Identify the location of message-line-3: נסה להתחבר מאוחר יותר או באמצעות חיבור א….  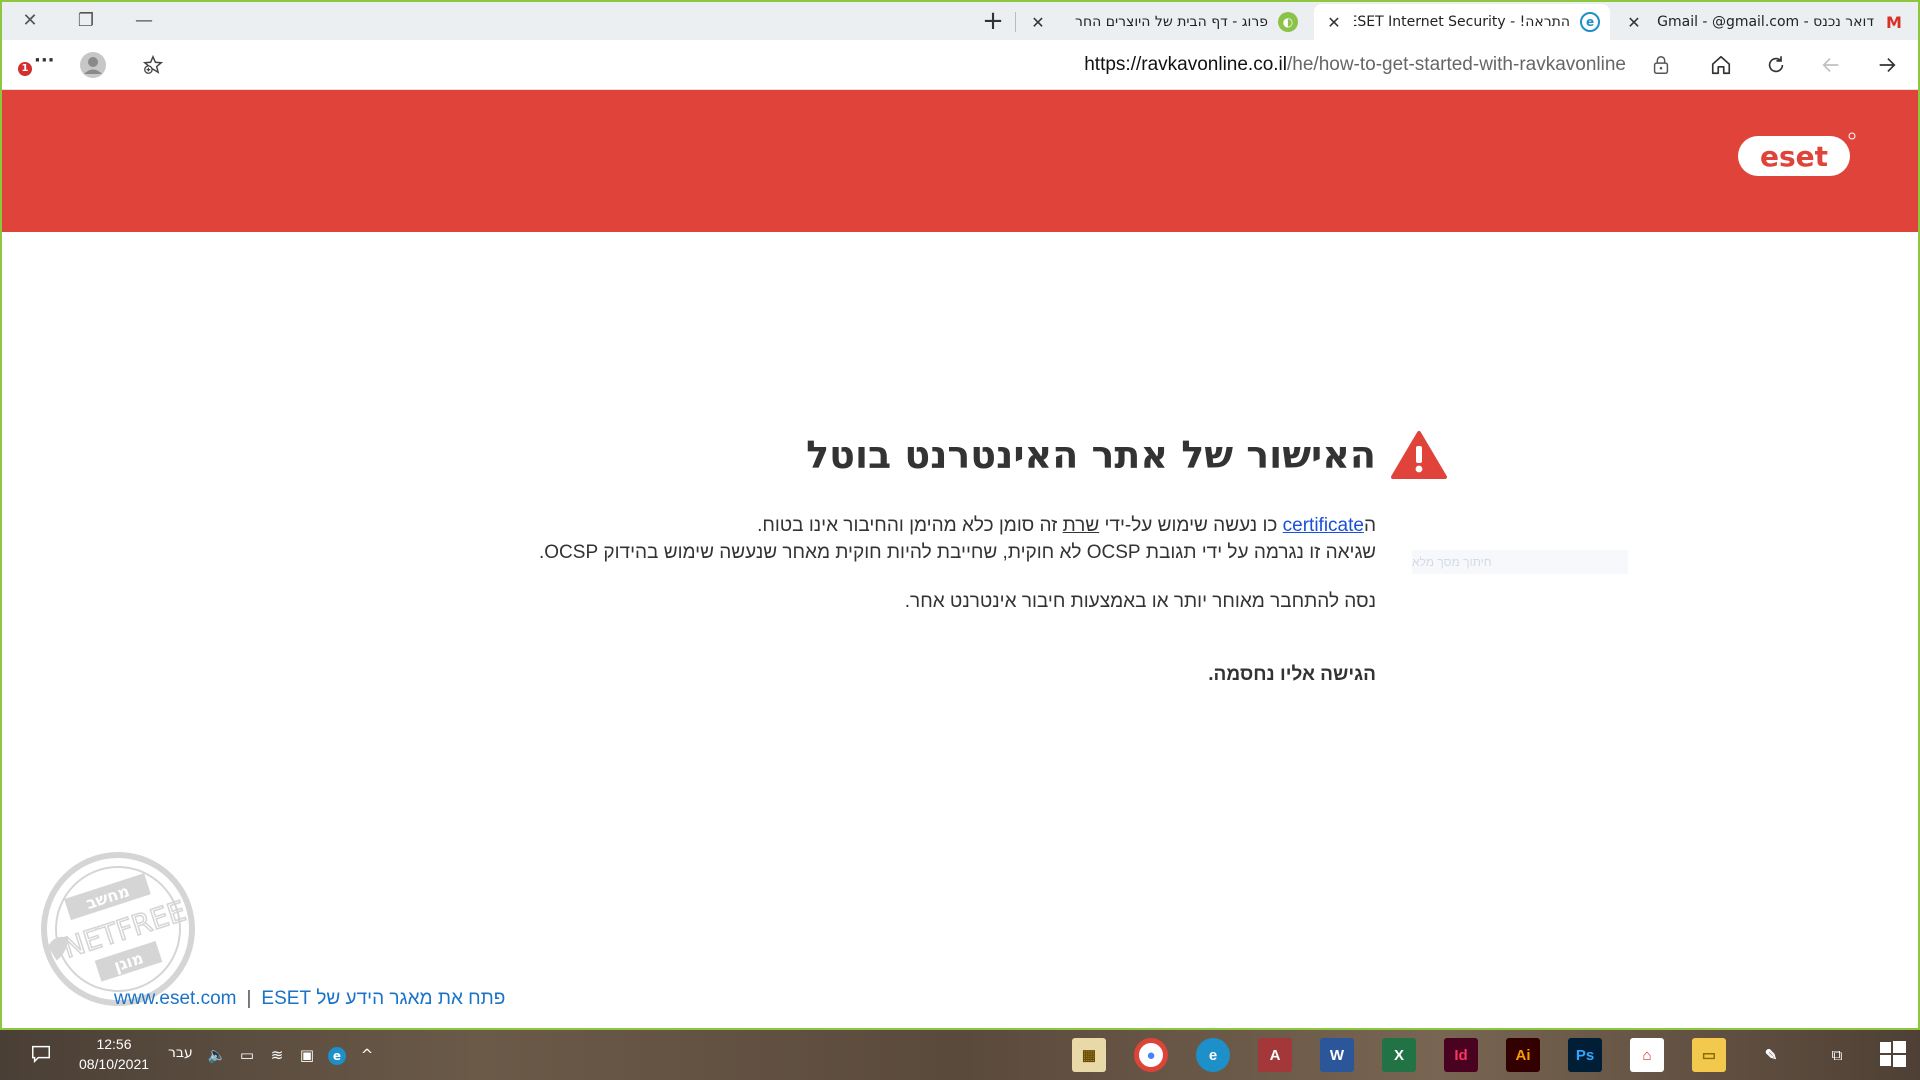
(1140, 601).